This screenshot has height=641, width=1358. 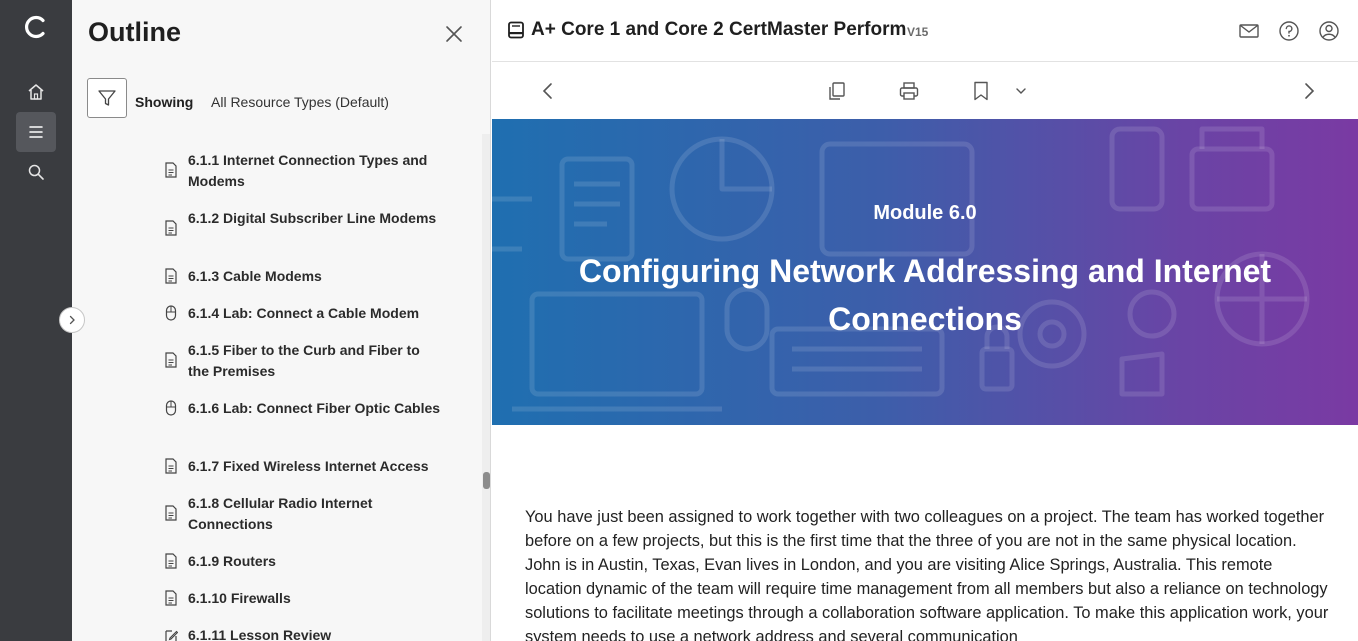 I want to click on home-icon, so click(x=36, y=92).